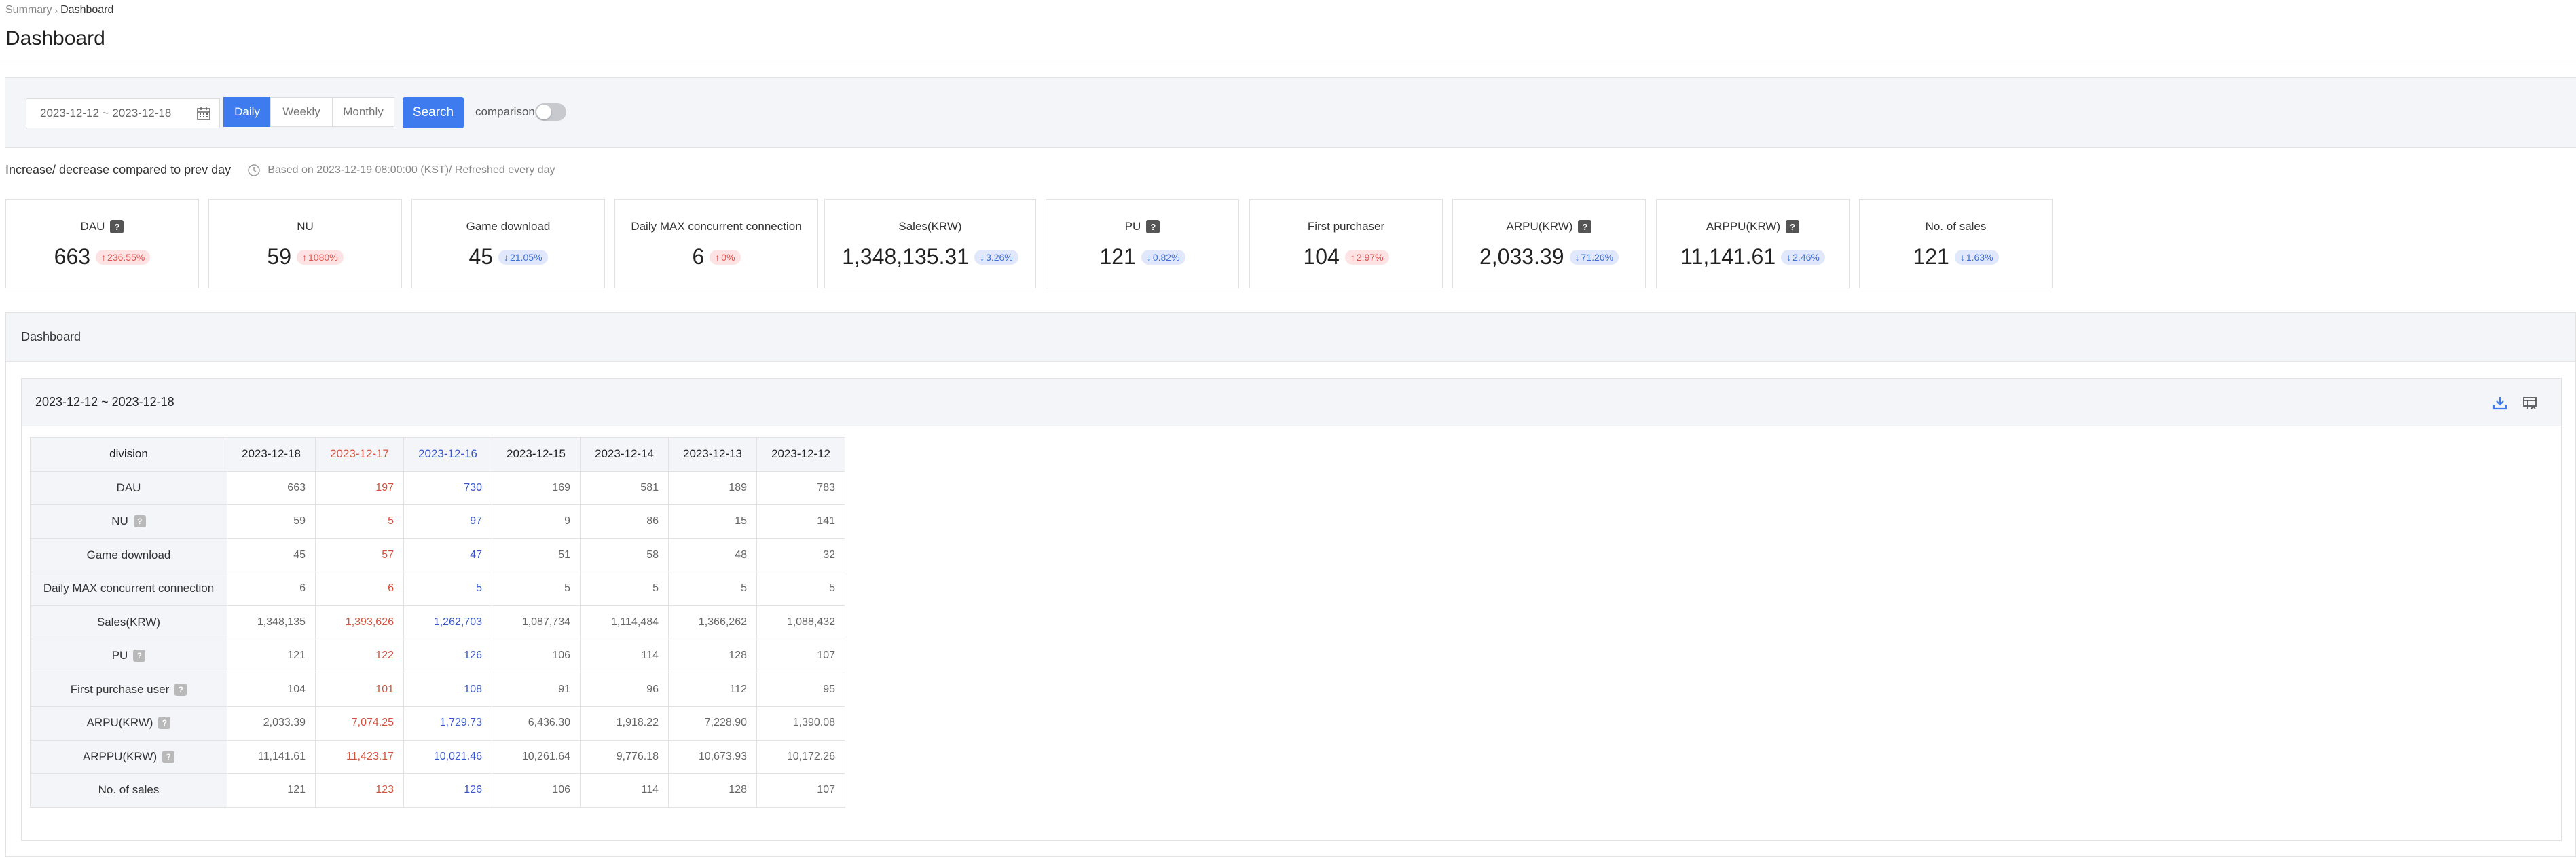  Describe the element at coordinates (624, 488) in the screenshot. I see `table-cell: 581` at that location.